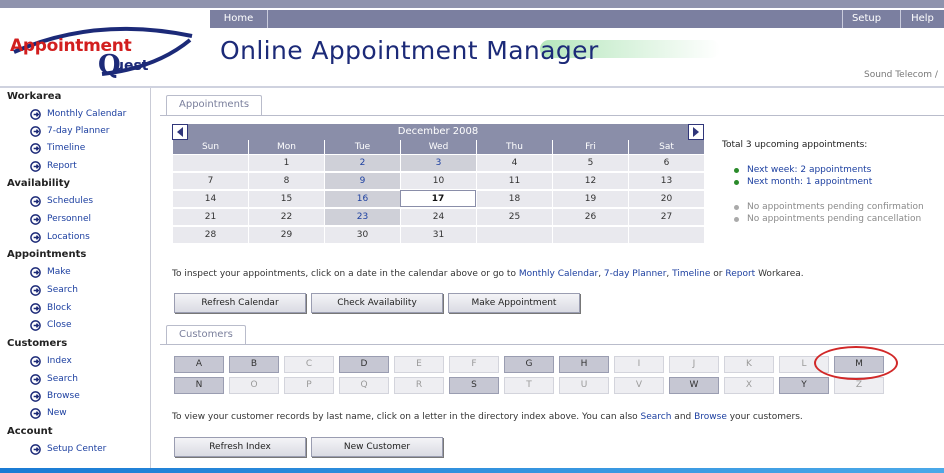  What do you see at coordinates (240, 303) in the screenshot?
I see `refresh-calendar-button: Refresh Calendar` at bounding box center [240, 303].